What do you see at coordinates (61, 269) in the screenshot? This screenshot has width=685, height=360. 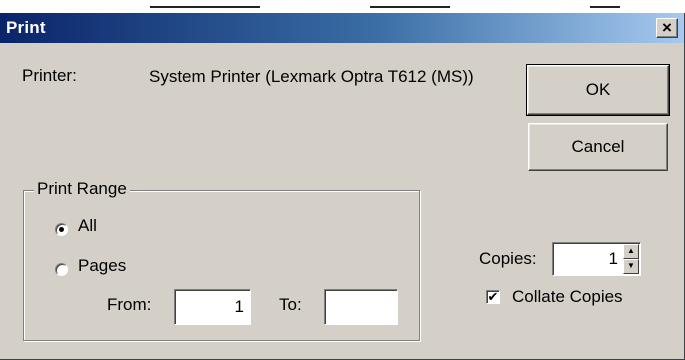 I see `radio-pages` at bounding box center [61, 269].